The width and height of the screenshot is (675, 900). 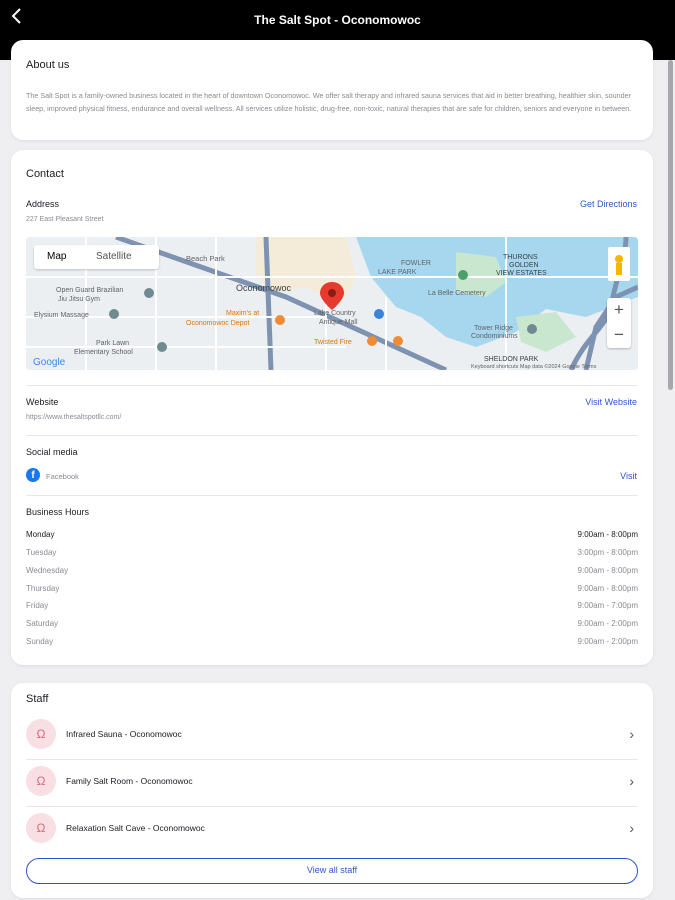 What do you see at coordinates (42, 402) in the screenshot?
I see `website-label: Website` at bounding box center [42, 402].